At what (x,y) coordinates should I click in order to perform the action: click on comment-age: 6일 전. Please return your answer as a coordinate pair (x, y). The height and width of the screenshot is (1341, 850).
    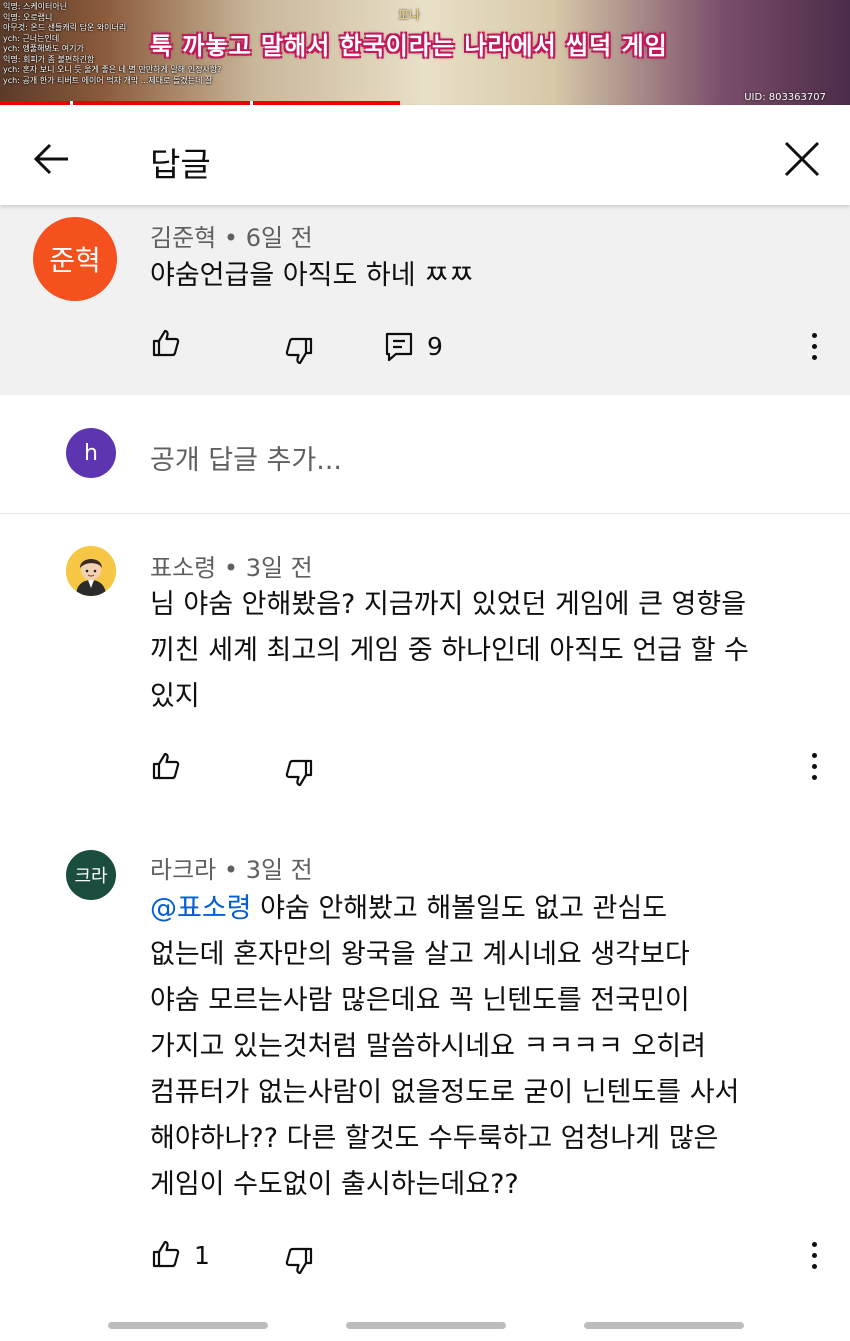
    Looking at the image, I should click on (279, 238).